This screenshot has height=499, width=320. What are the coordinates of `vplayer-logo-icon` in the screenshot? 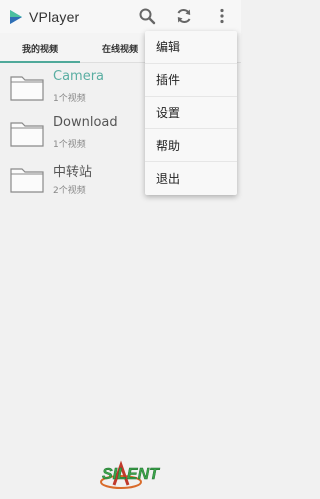 It's located at (16, 16).